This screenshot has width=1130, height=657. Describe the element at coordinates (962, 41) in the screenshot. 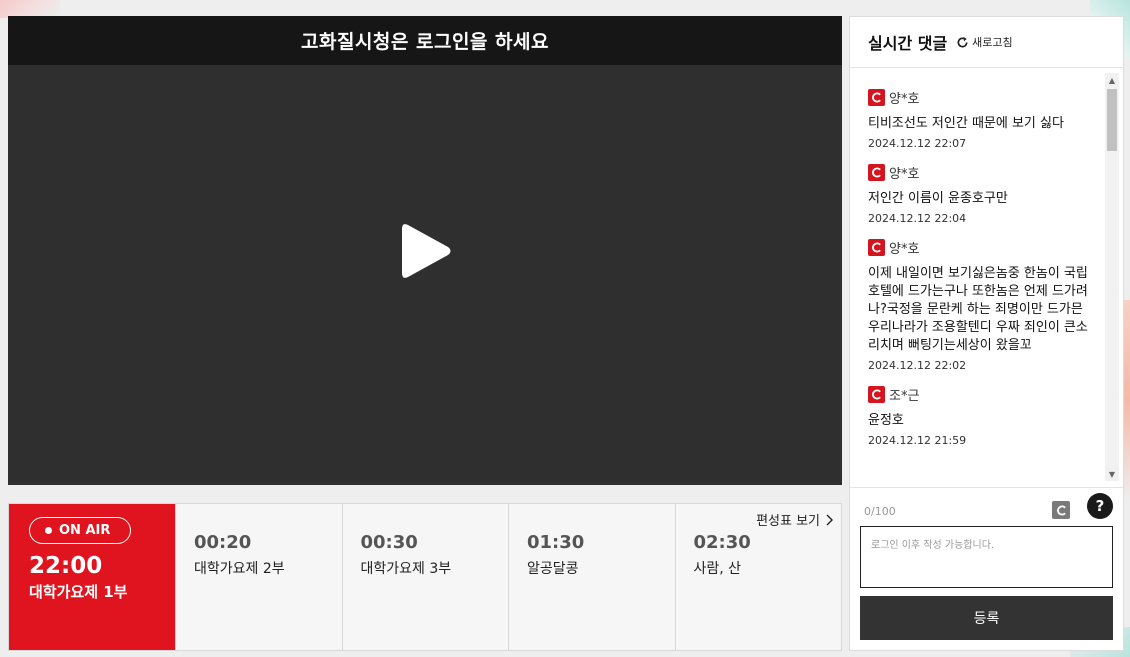

I see `refresh-icon` at that location.